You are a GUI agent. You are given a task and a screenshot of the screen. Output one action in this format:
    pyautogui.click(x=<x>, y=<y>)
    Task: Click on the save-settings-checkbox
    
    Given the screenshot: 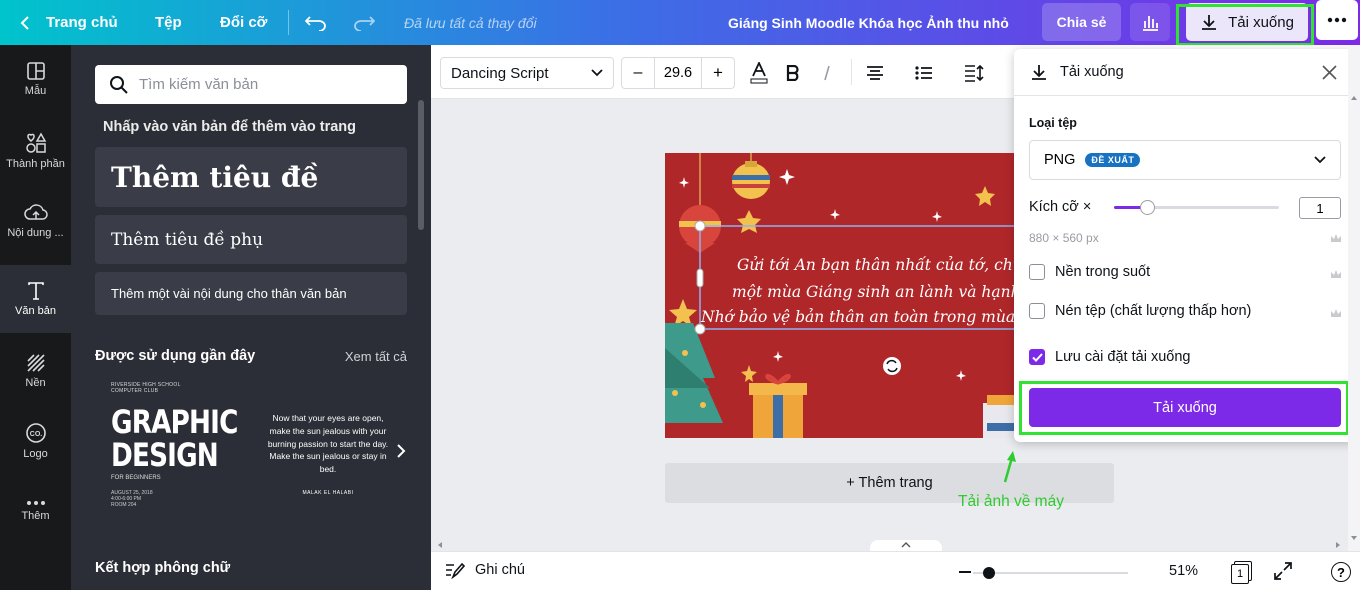 What is the action you would take?
    pyautogui.click(x=1037, y=357)
    